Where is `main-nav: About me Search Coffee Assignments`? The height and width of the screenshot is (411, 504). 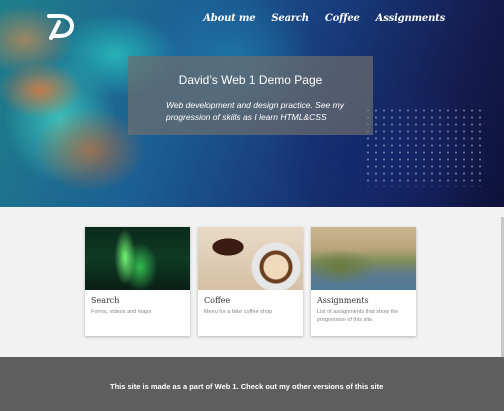
main-nav: About me Search Coffee Assignments is located at coordinates (324, 18).